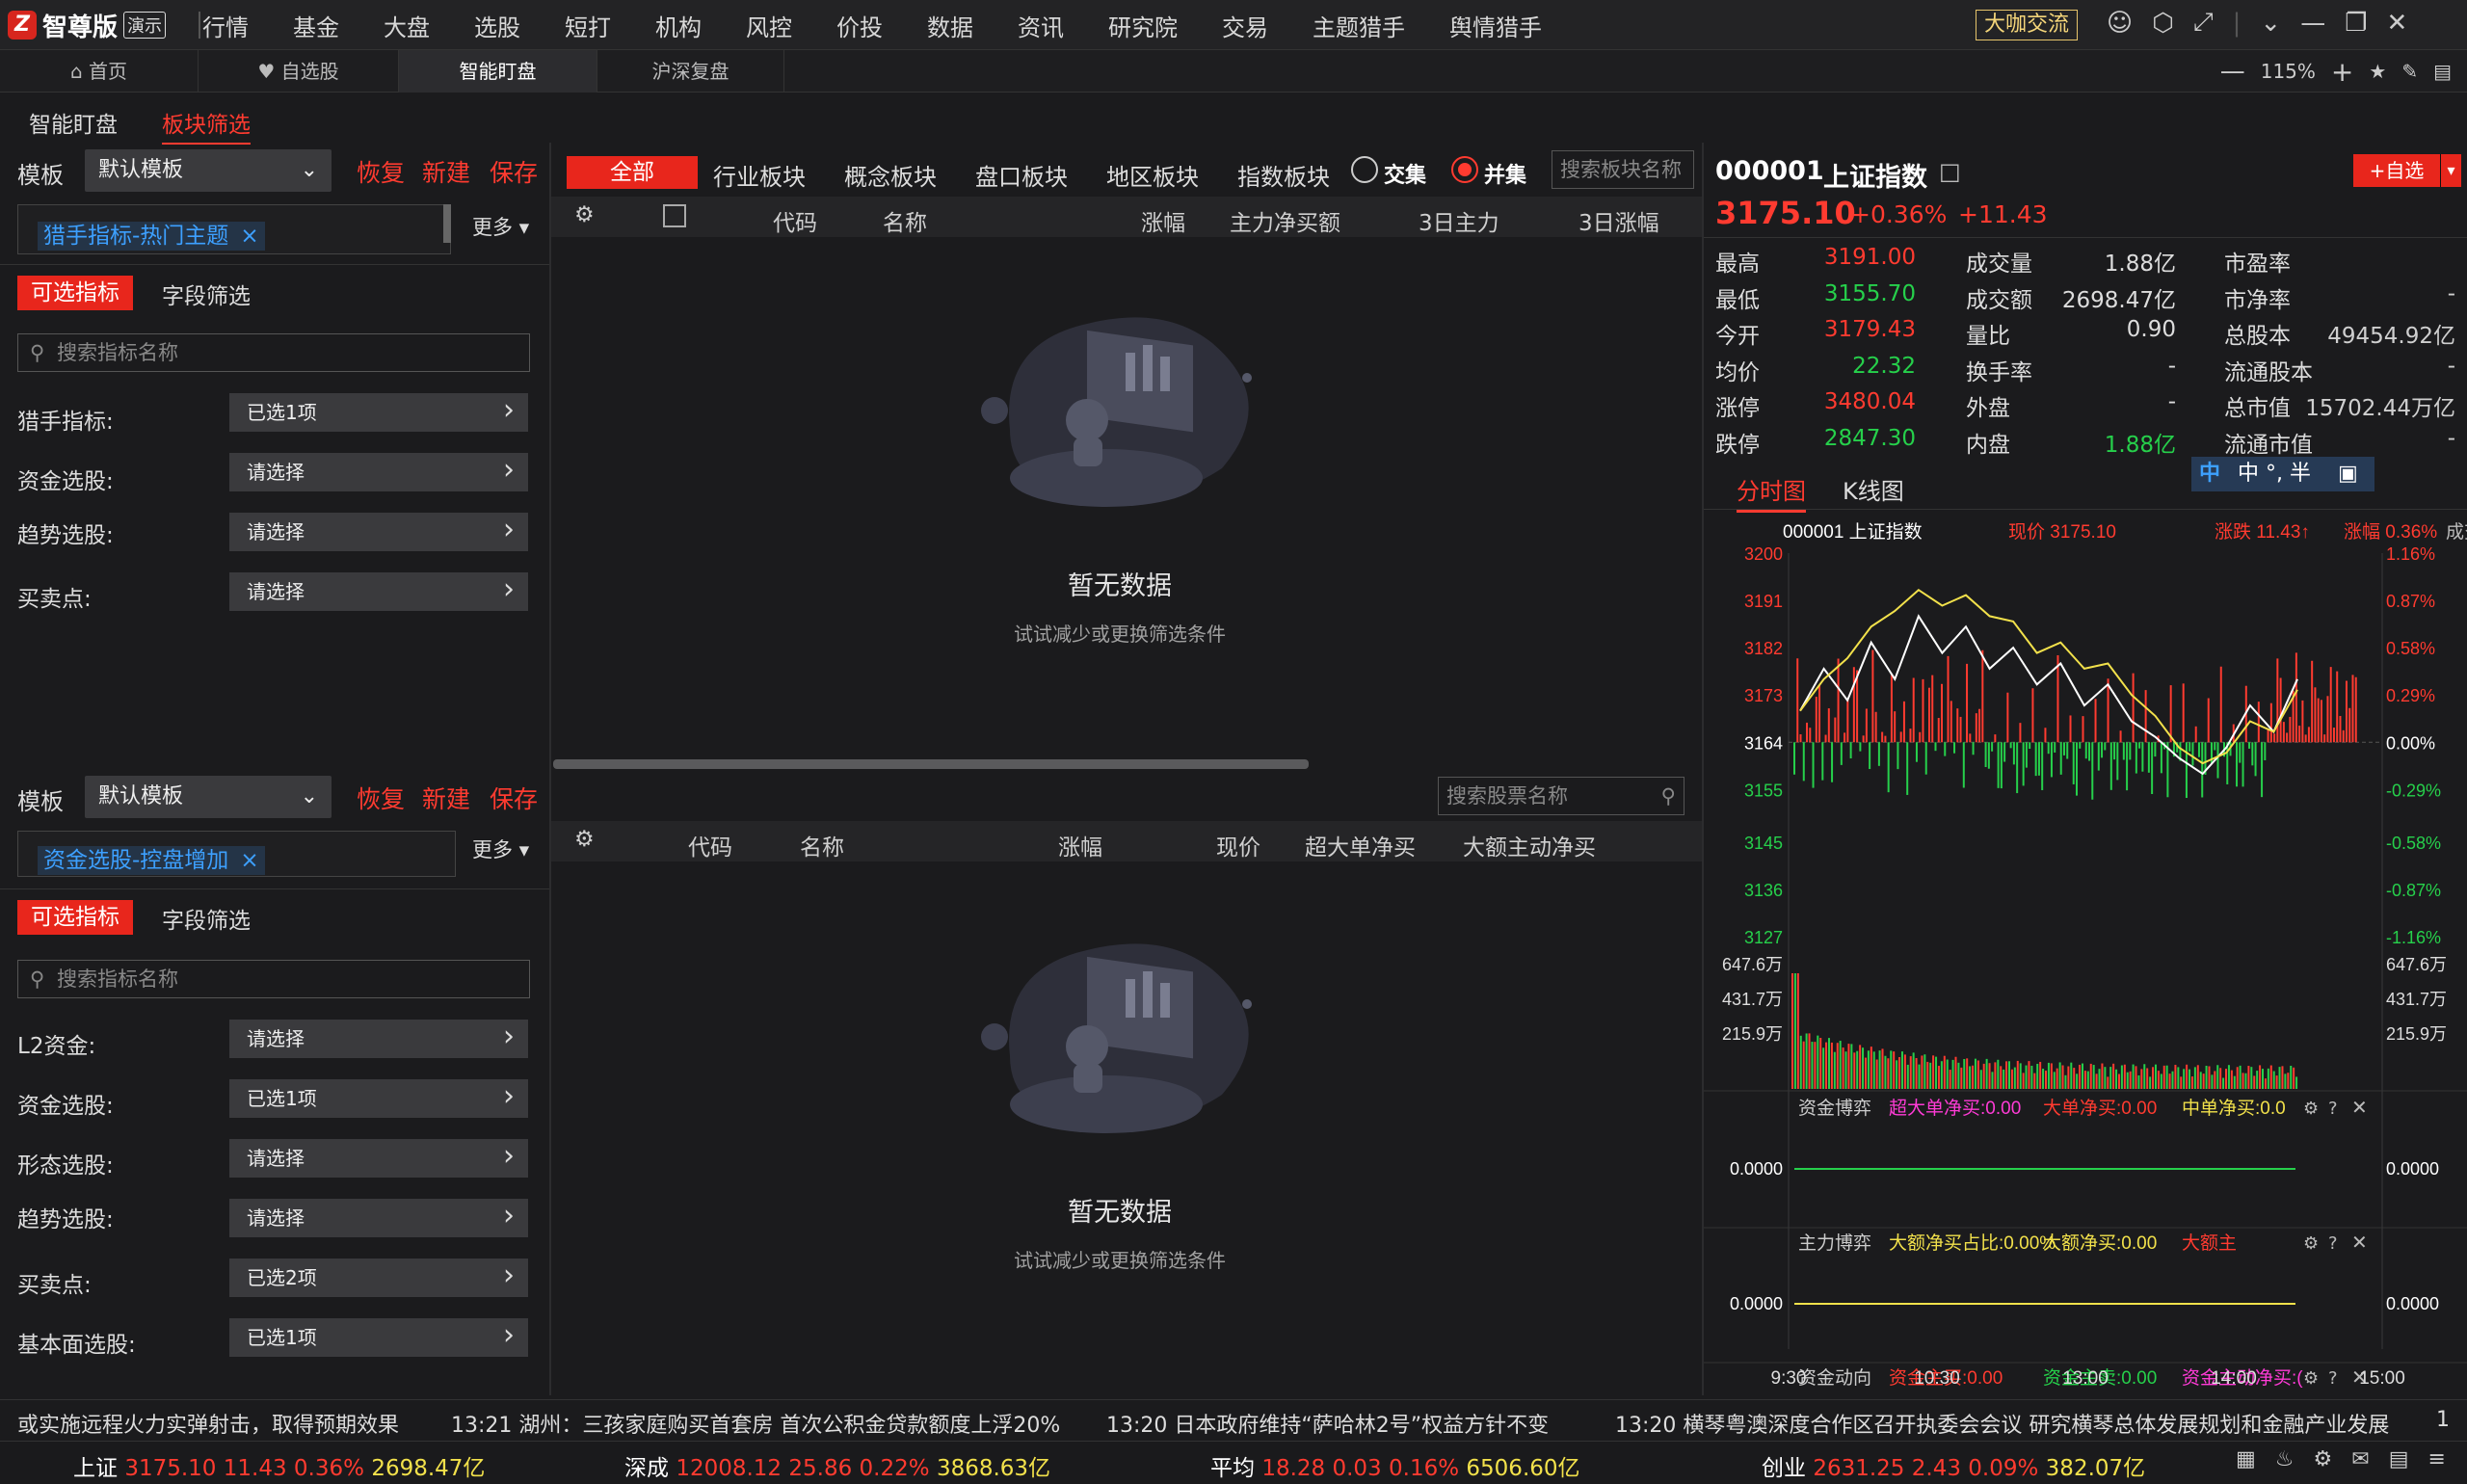  What do you see at coordinates (1080, 845) in the screenshot?
I see `col-change: 涨幅` at bounding box center [1080, 845].